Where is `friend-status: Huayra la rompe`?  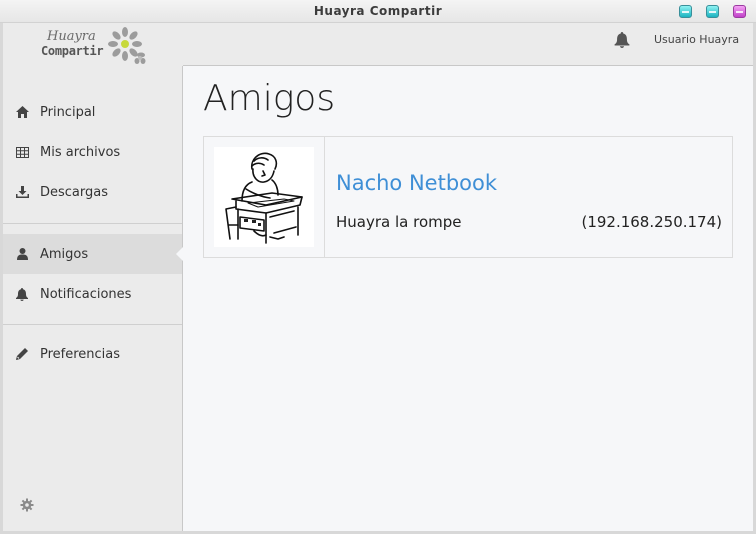
friend-status: Huayra la rompe is located at coordinates (399, 222).